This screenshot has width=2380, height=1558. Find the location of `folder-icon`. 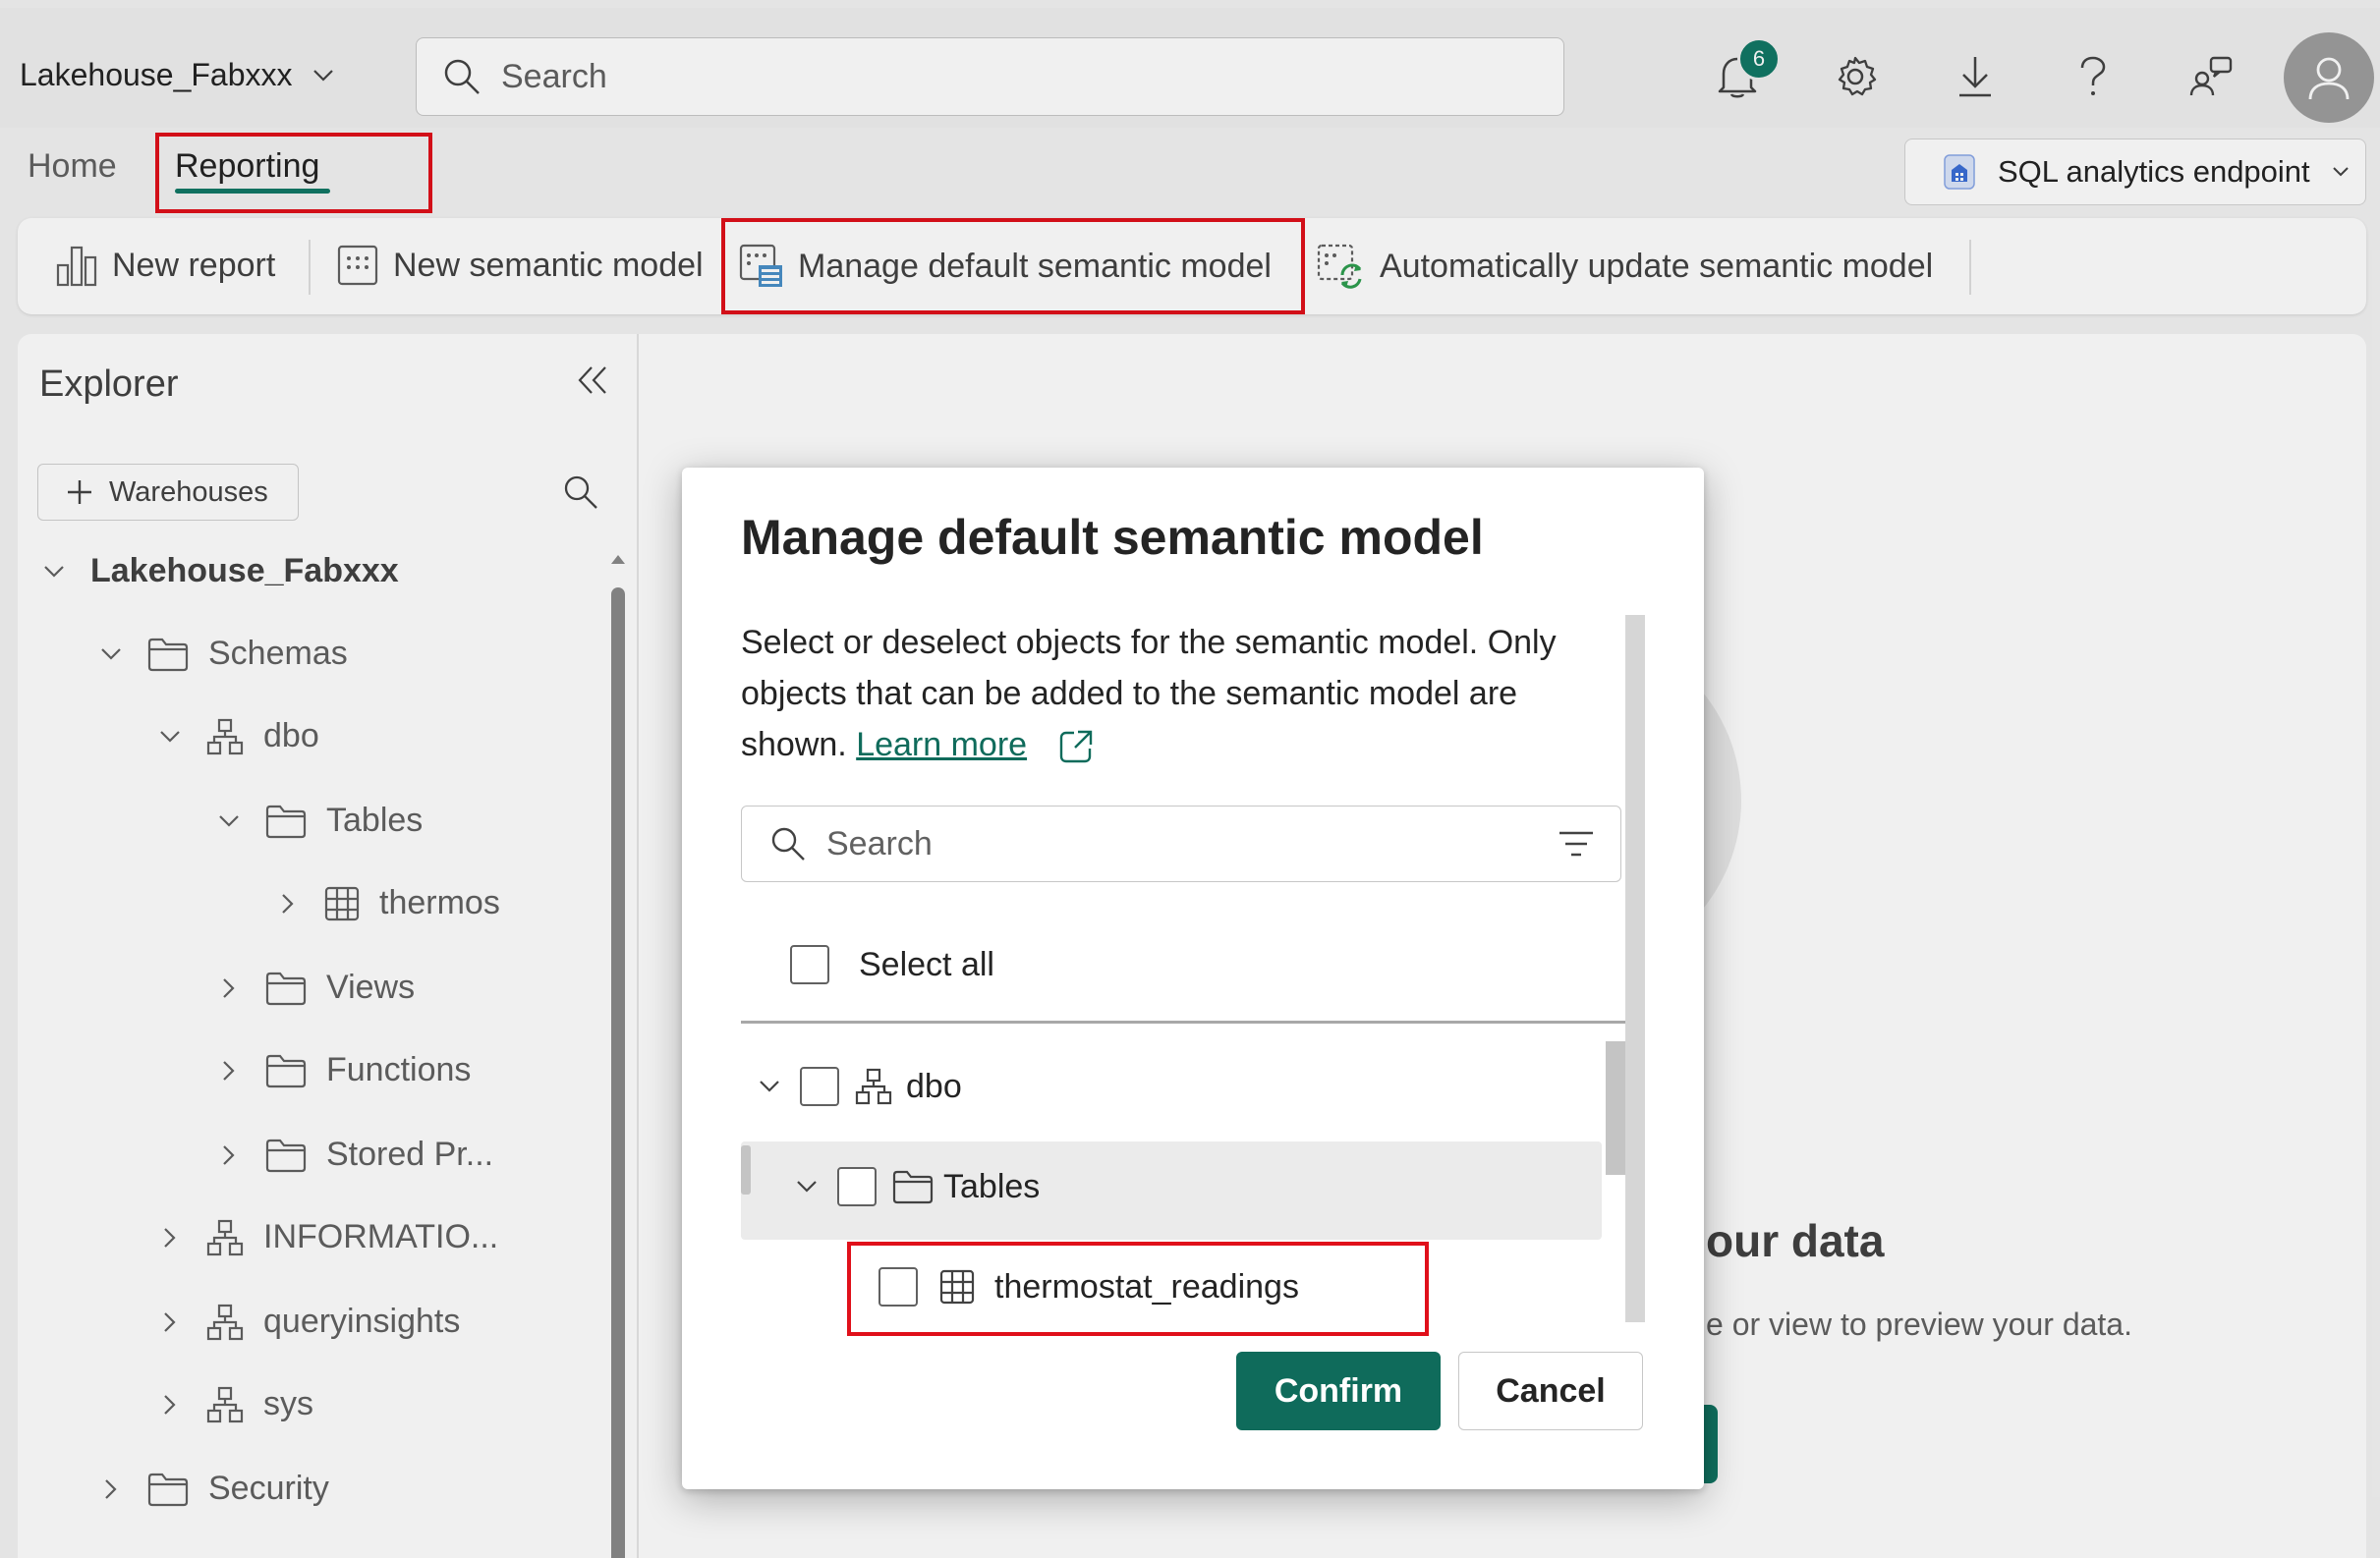

folder-icon is located at coordinates (913, 1186).